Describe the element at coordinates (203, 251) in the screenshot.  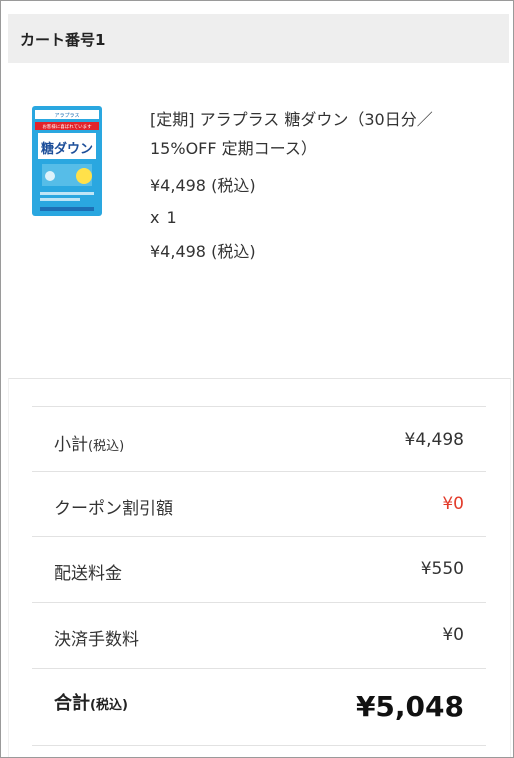
I see `product-subtotal: ¥4,498 (税込)` at that location.